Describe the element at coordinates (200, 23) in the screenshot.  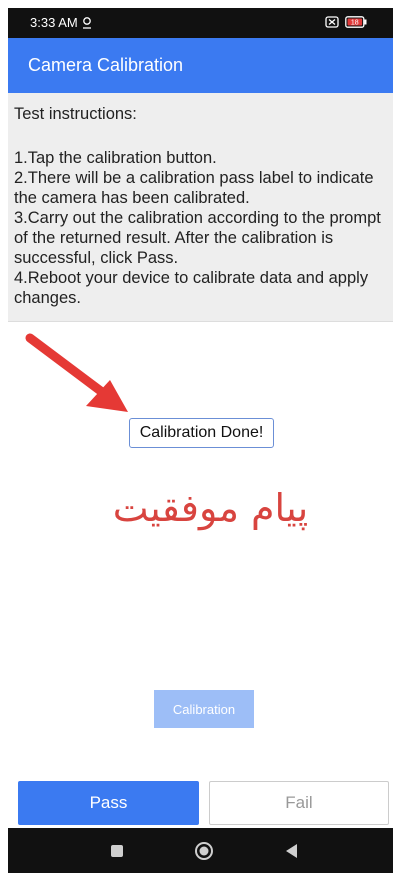
I see `status-bar: 3:33 AM 18` at that location.